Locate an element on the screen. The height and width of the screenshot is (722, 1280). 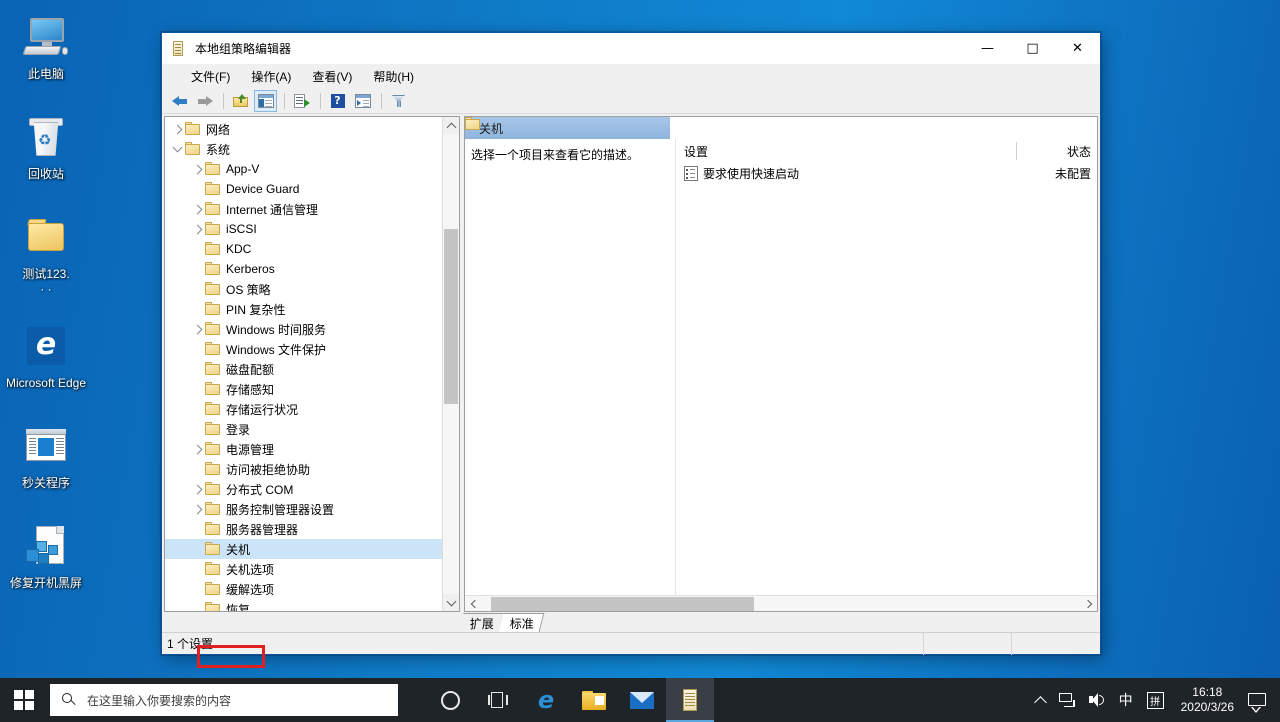
menu-file: 文件(F) is located at coordinates (210, 76).